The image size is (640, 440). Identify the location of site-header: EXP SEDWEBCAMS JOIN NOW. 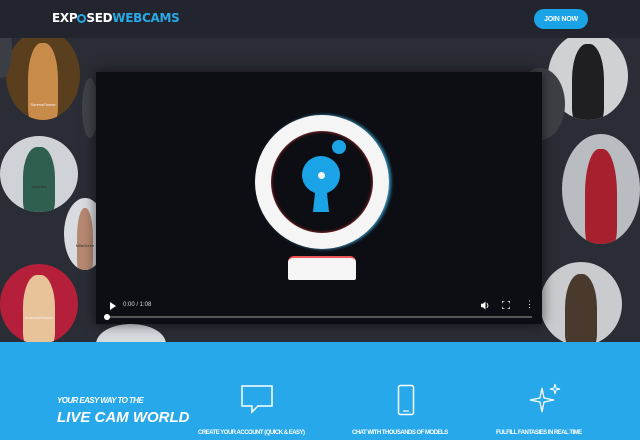
(320, 19).